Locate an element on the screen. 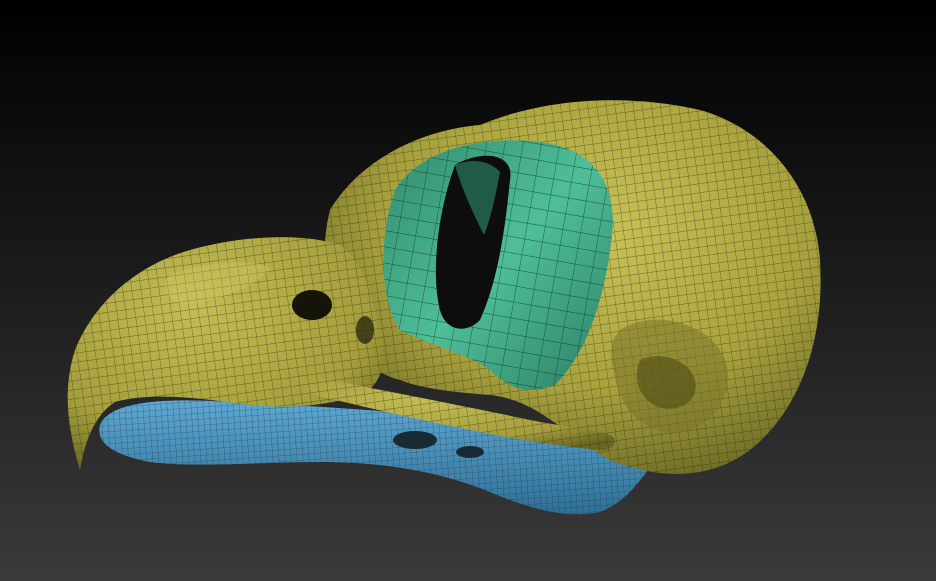  nostril-opening is located at coordinates (312, 305).